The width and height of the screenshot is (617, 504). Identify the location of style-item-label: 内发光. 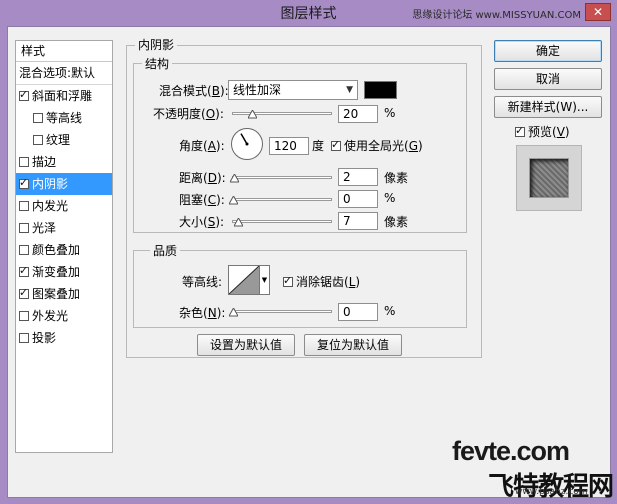
(50, 206).